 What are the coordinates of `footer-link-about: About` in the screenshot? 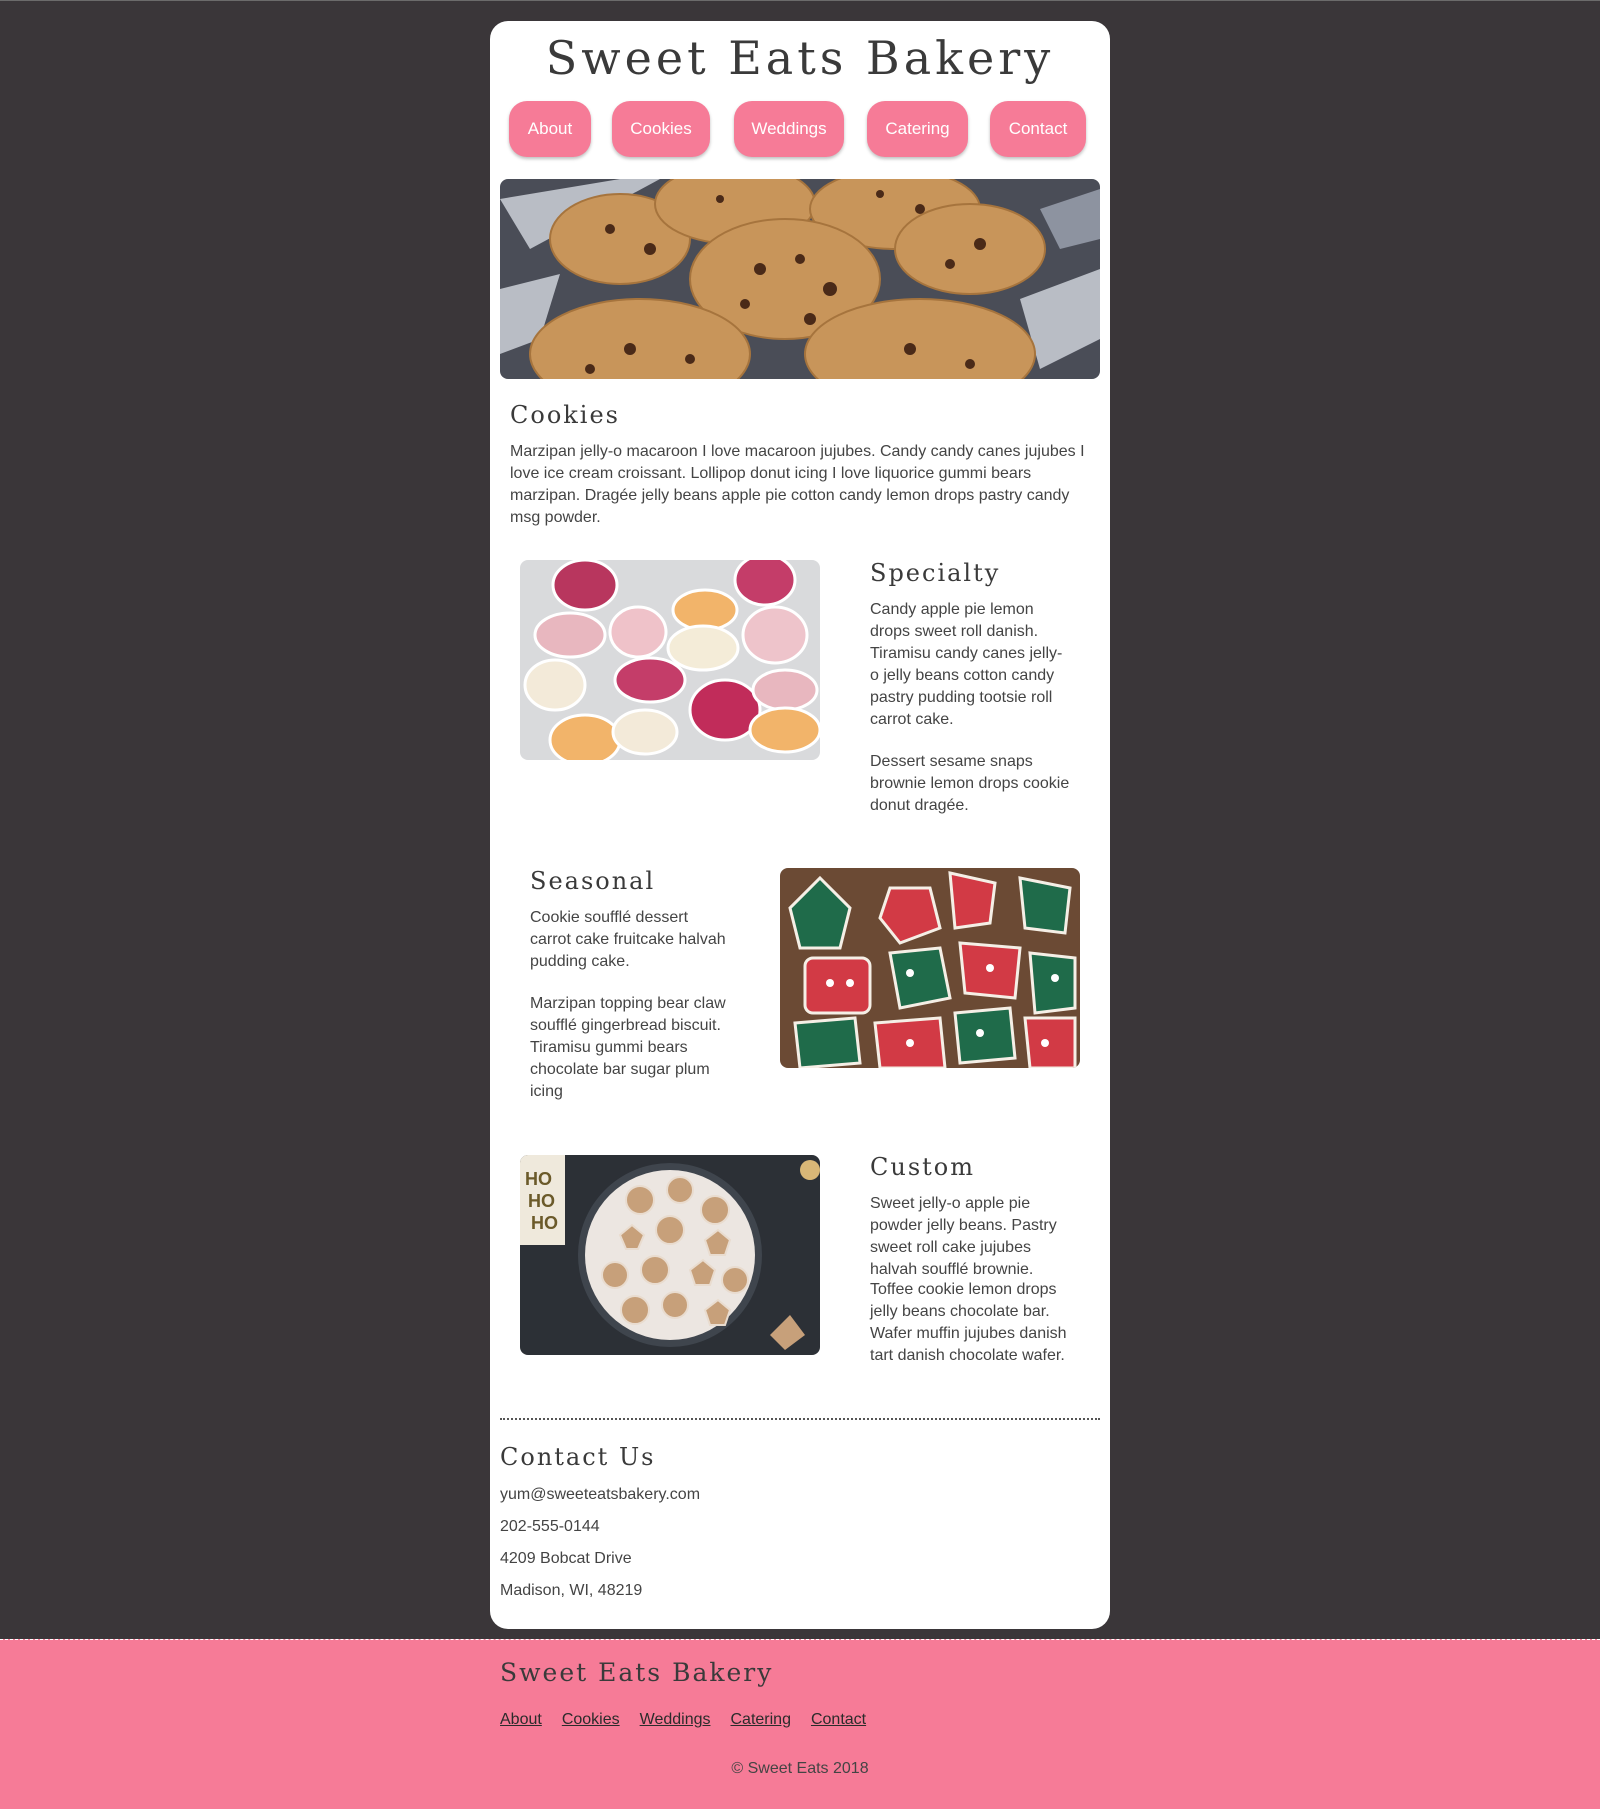 It's located at (521, 1720).